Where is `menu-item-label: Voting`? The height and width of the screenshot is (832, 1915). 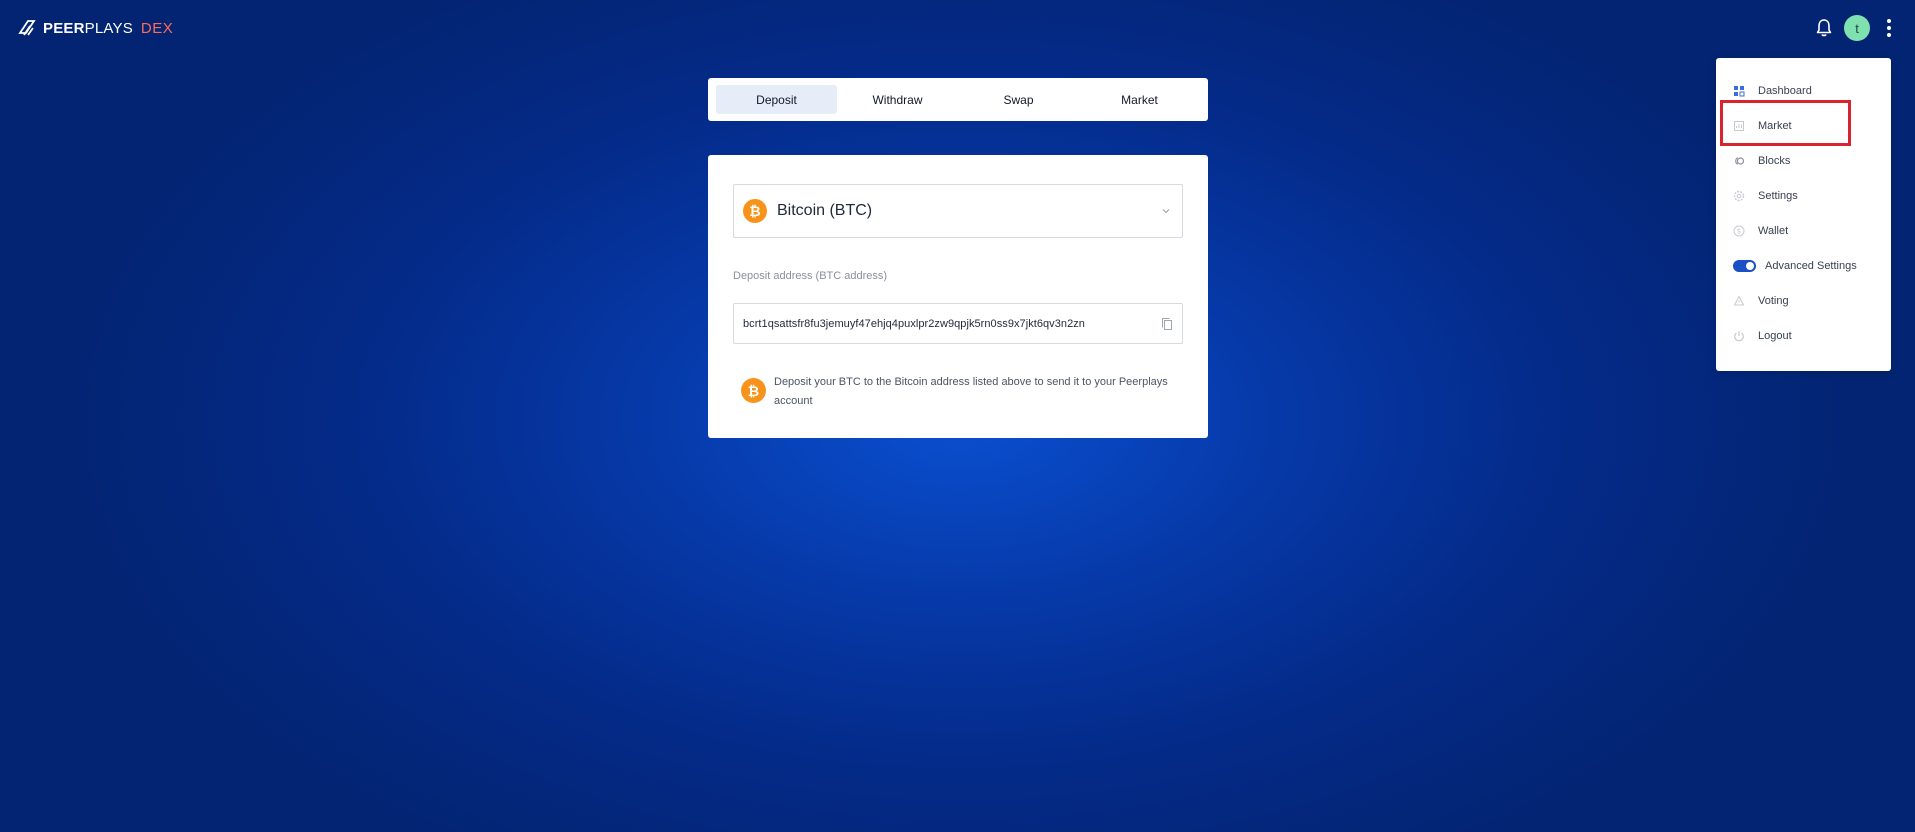 menu-item-label: Voting is located at coordinates (1773, 301).